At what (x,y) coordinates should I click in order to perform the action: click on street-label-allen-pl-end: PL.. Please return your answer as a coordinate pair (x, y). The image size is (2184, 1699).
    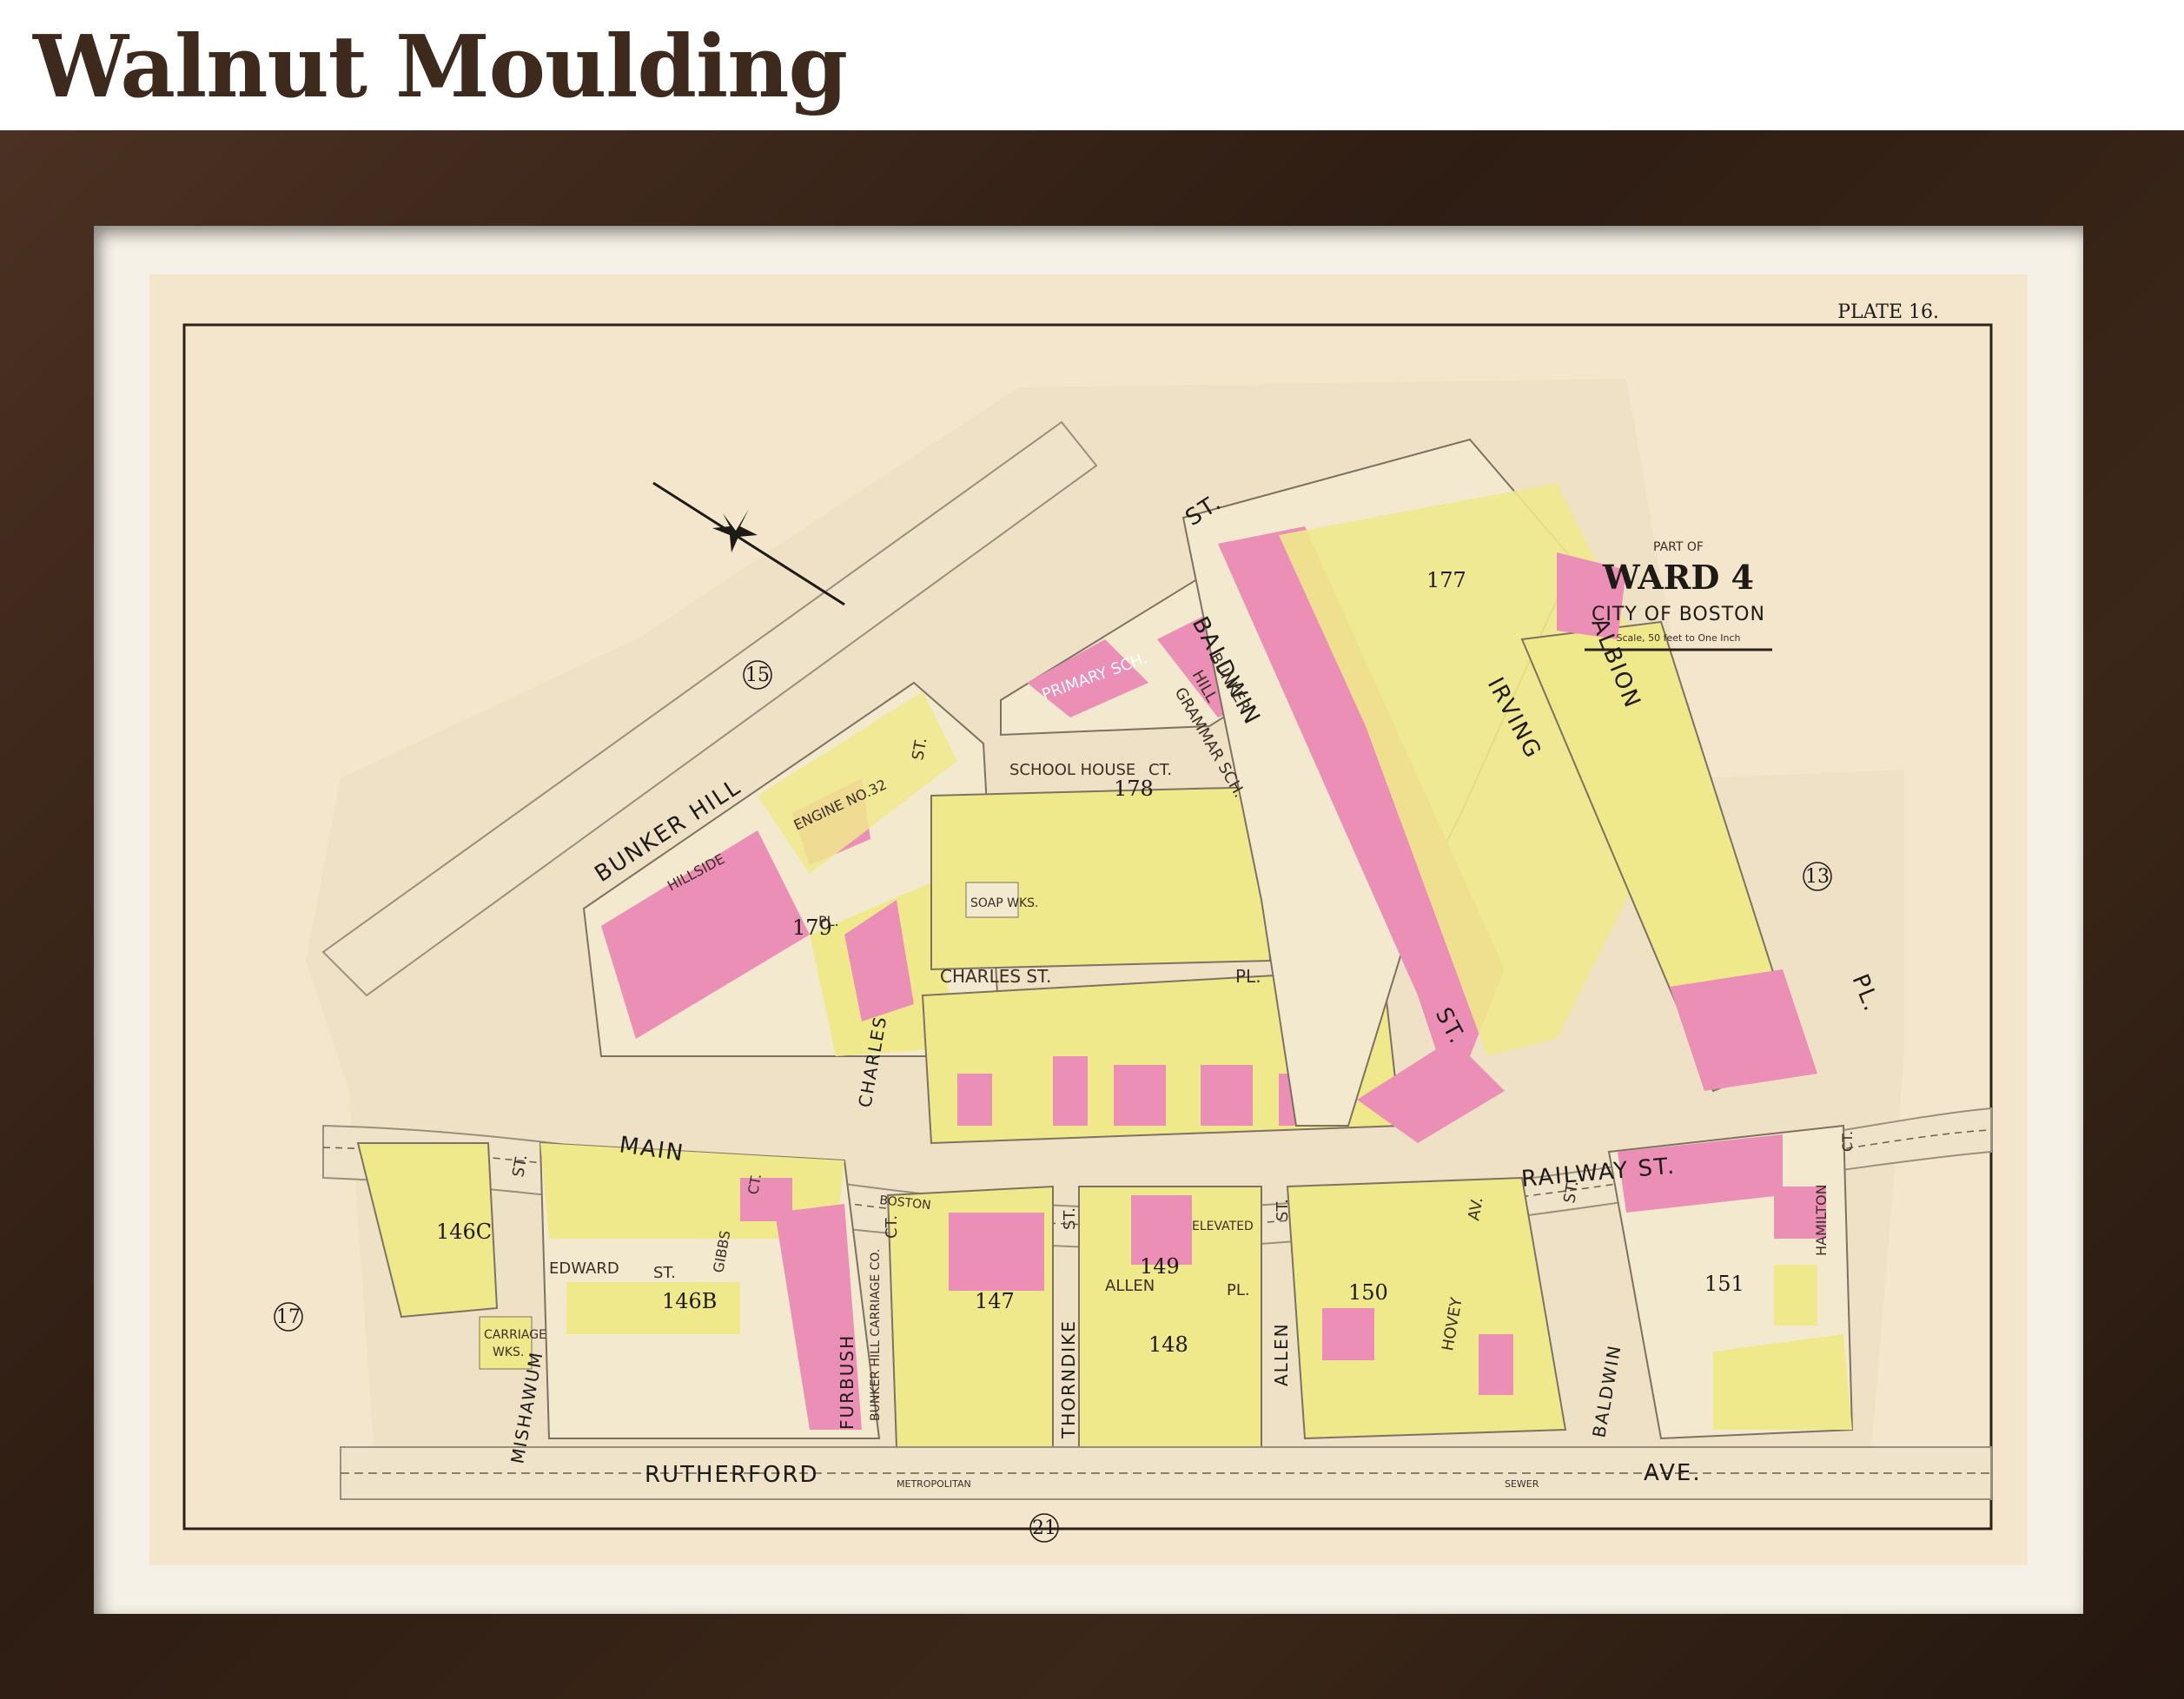
    Looking at the image, I should click on (1238, 1290).